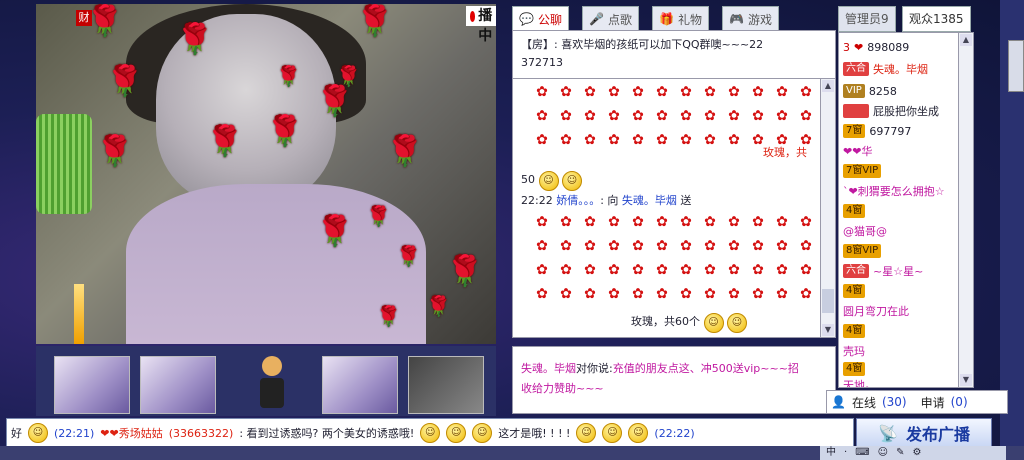 This screenshot has width=1024, height=460. What do you see at coordinates (859, 381) in the screenshot?
I see `user-row: 天地。` at bounding box center [859, 381].